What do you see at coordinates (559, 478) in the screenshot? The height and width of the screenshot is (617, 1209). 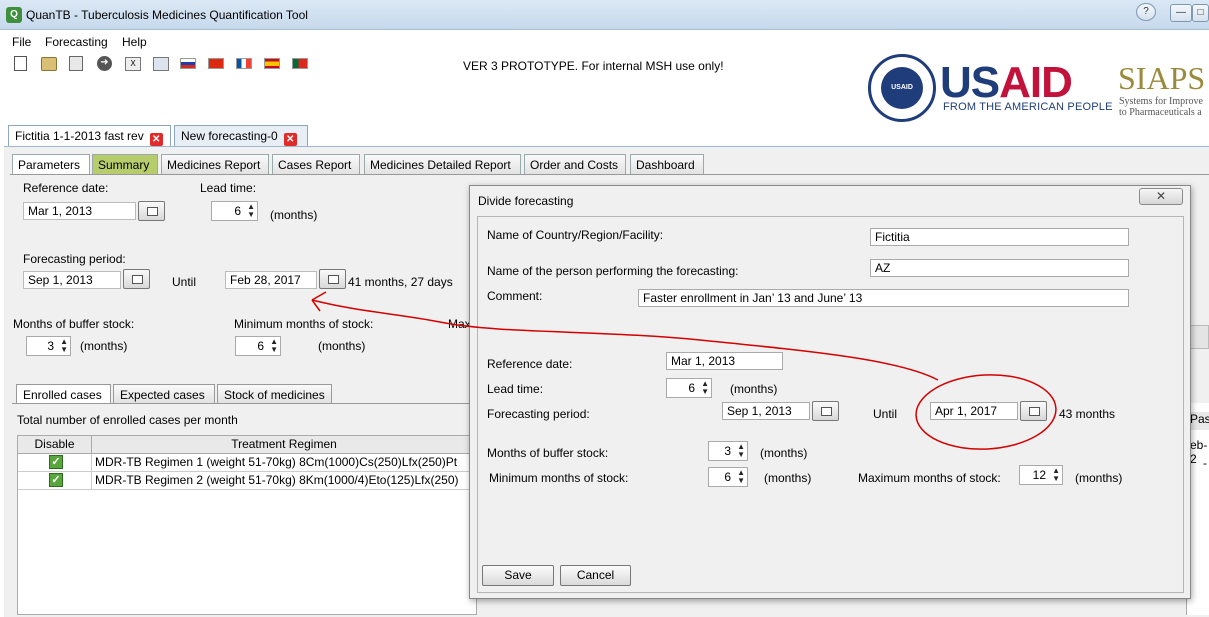 I see `dialog-min-stock-label: Minimum months of stock:` at bounding box center [559, 478].